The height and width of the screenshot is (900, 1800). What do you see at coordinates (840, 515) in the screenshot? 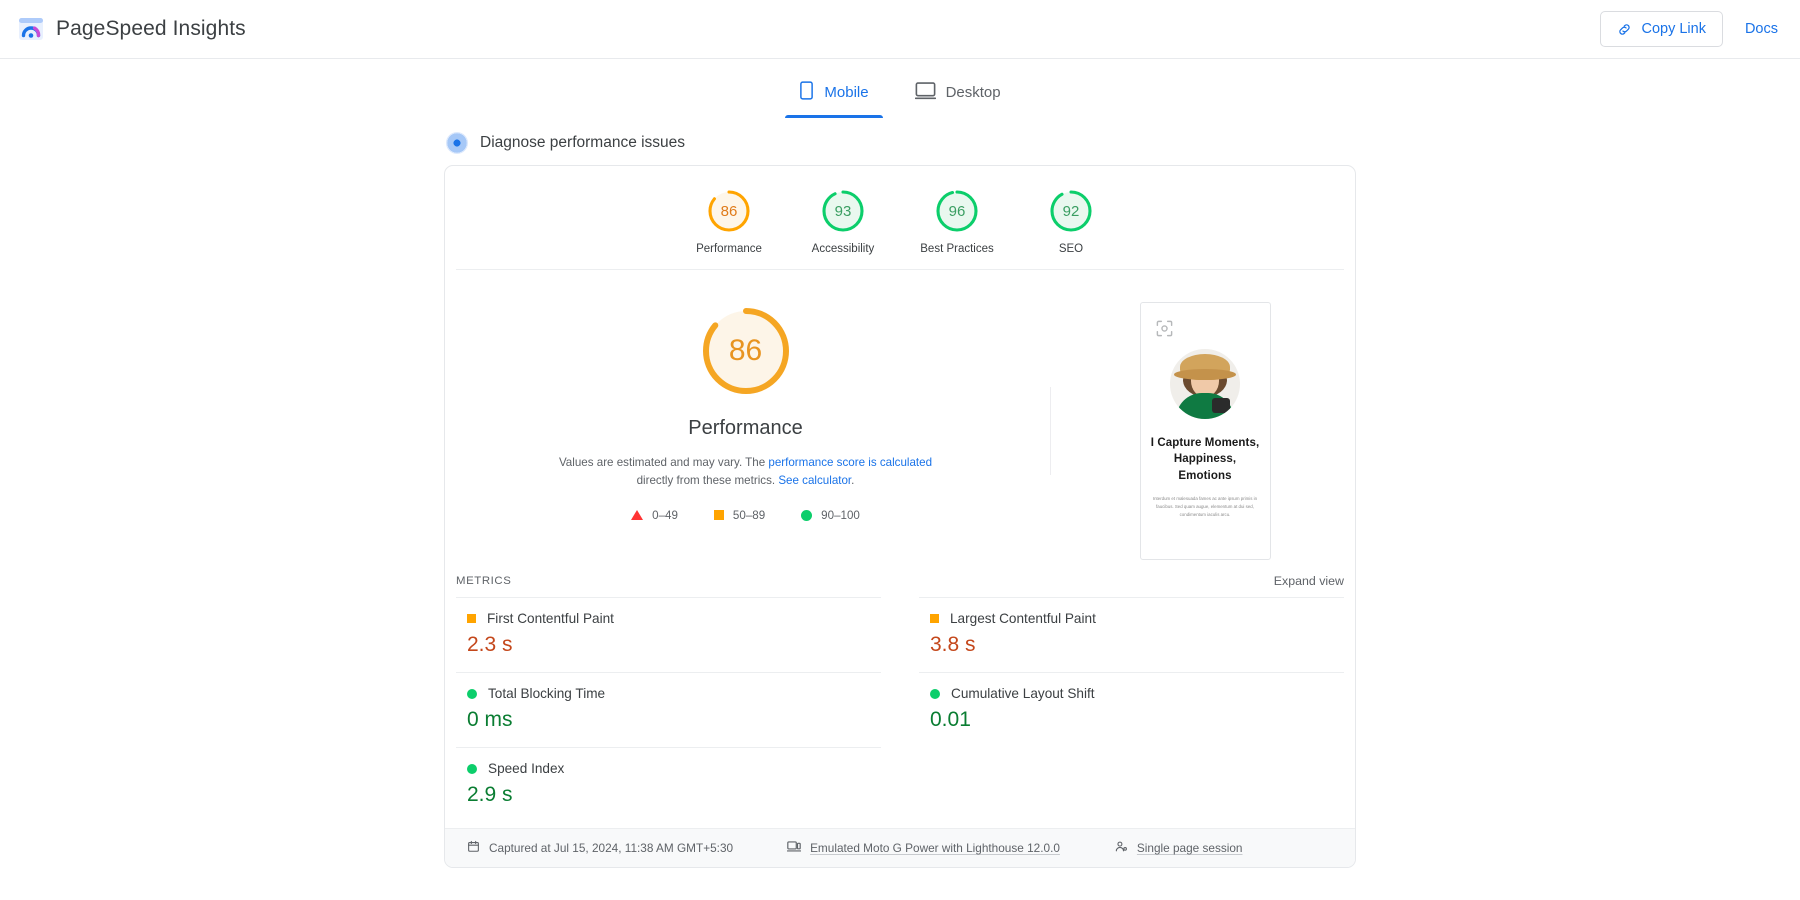
I see `legend-label-good: 90–100` at bounding box center [840, 515].